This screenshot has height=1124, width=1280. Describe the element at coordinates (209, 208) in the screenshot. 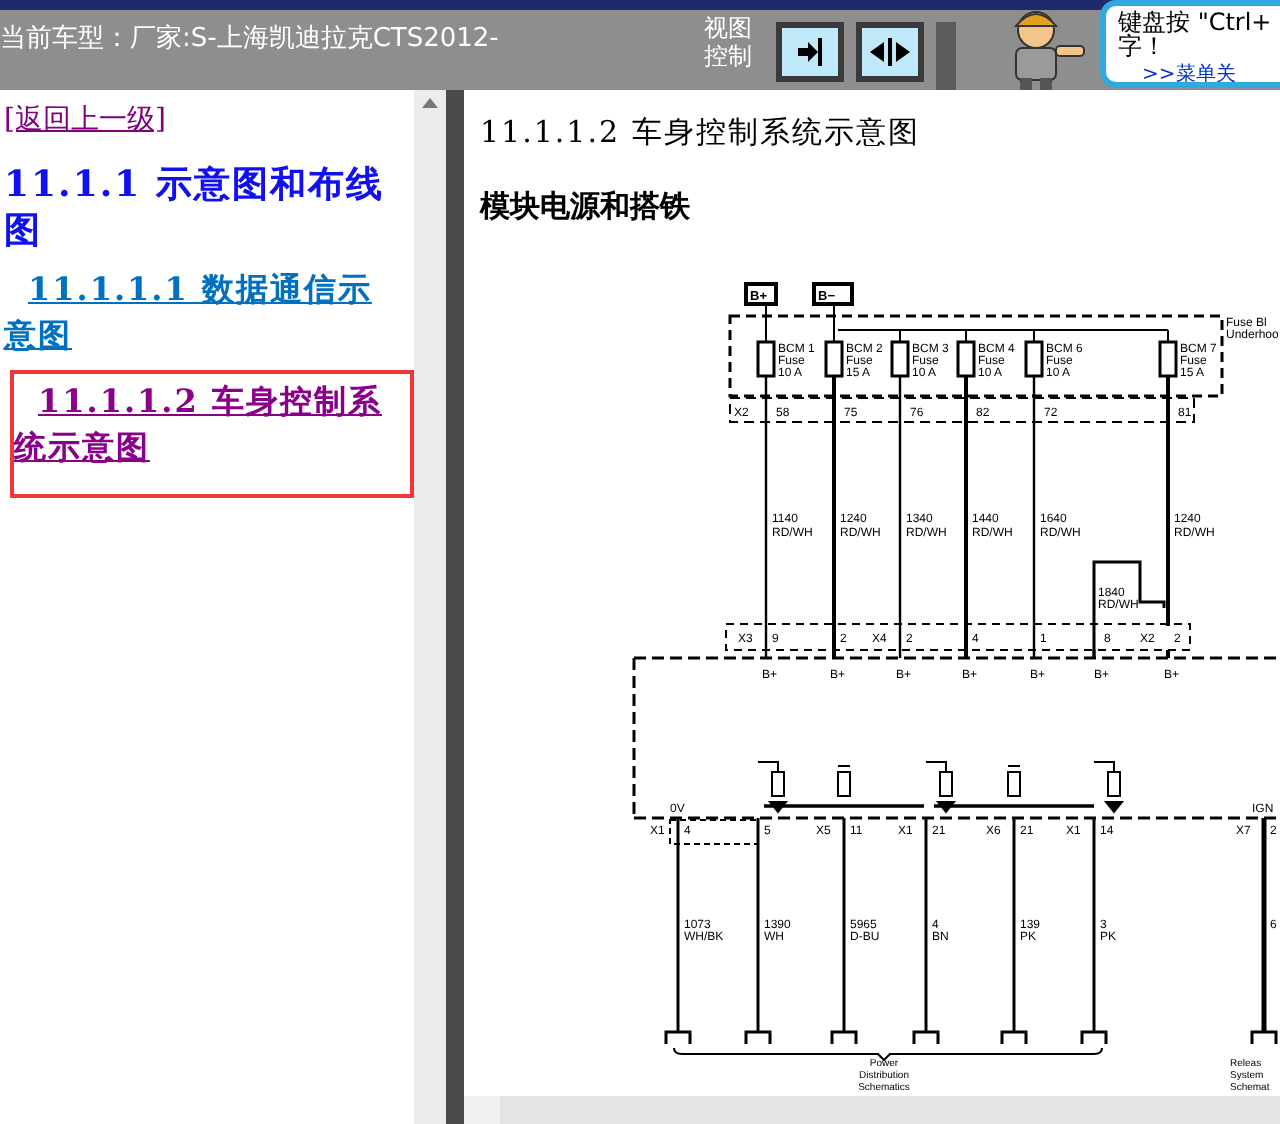

I see `section-heading-link: 11.1.1 示意图和布线图` at that location.